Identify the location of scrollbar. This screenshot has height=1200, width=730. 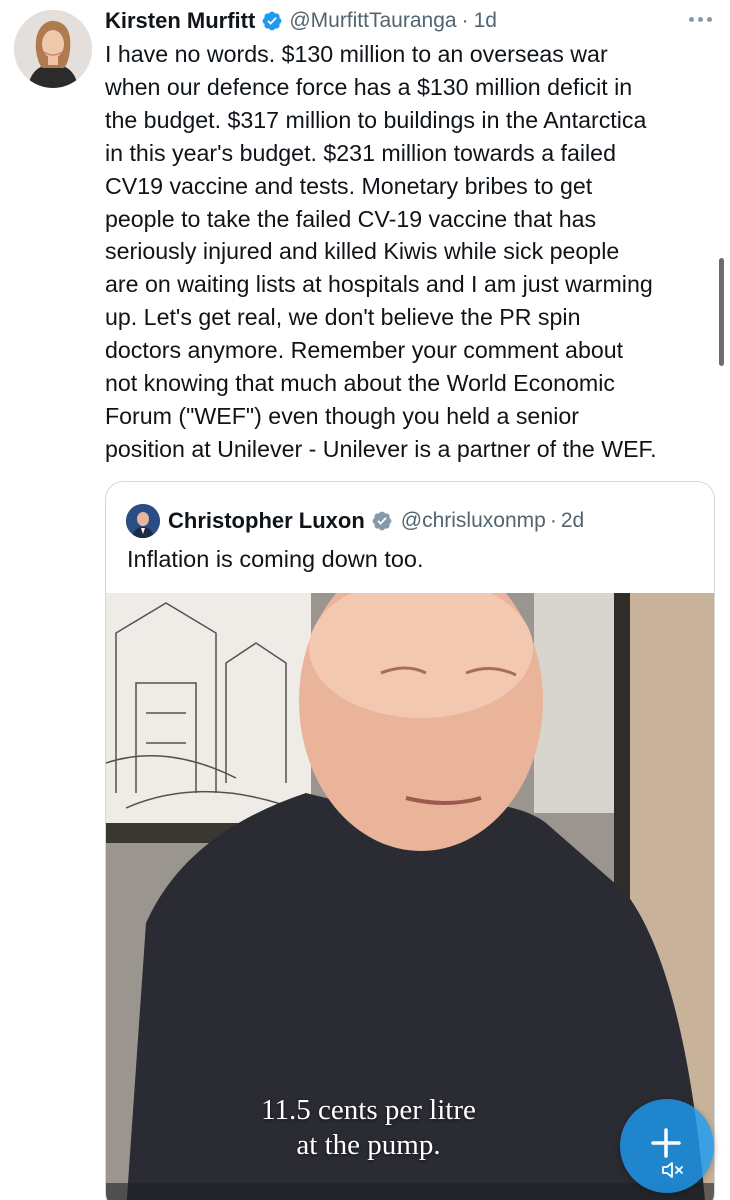
(721, 312).